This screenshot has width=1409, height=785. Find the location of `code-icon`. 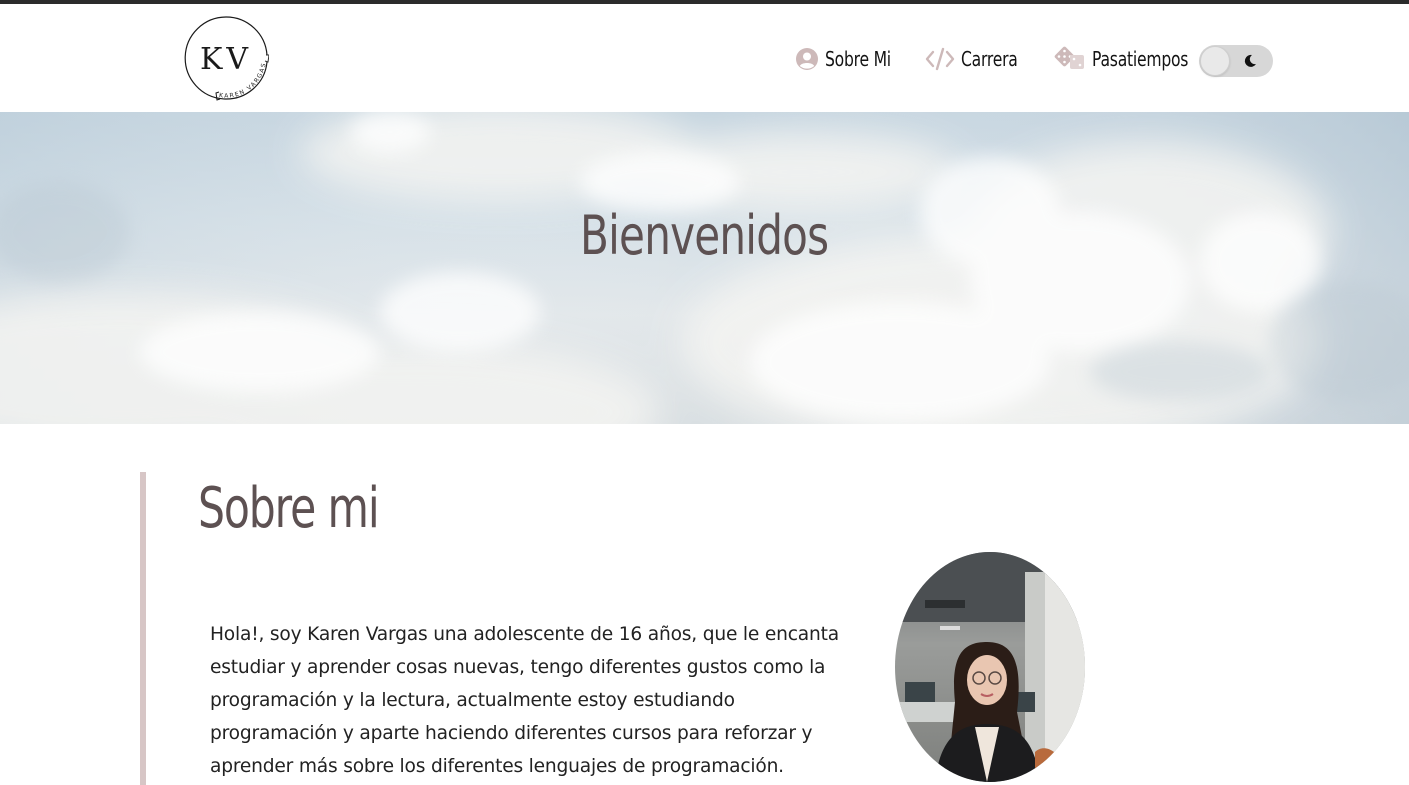

code-icon is located at coordinates (940, 59).